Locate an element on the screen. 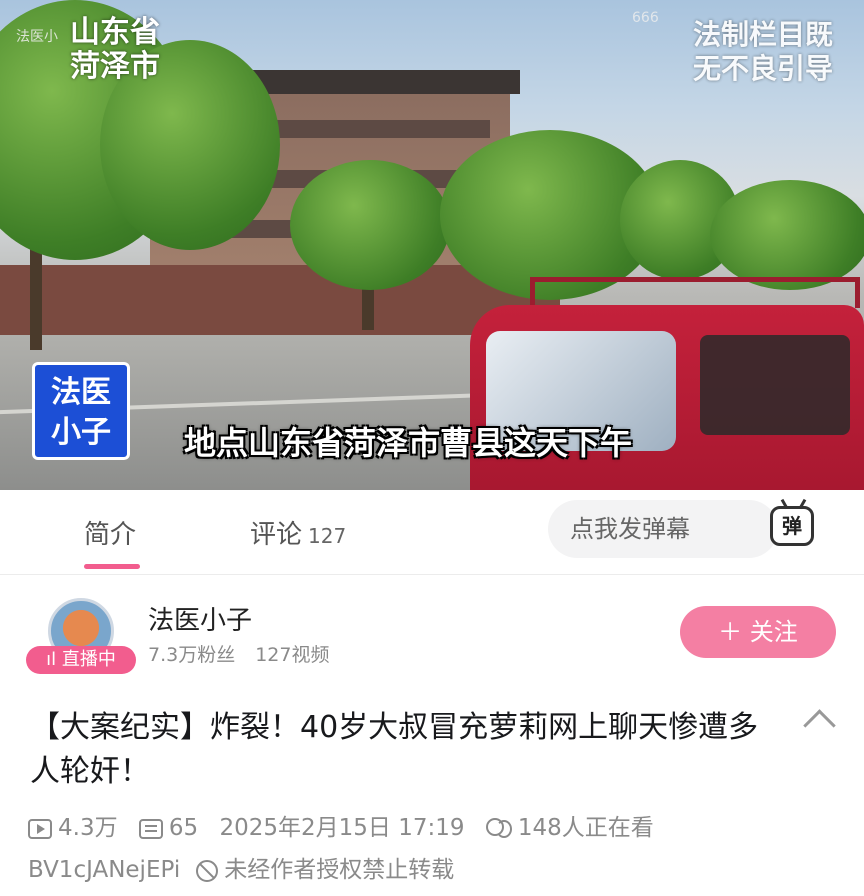 The width and height of the screenshot is (864, 896). author-stats: 7.3万粉丝 127视频 is located at coordinates (238, 653).